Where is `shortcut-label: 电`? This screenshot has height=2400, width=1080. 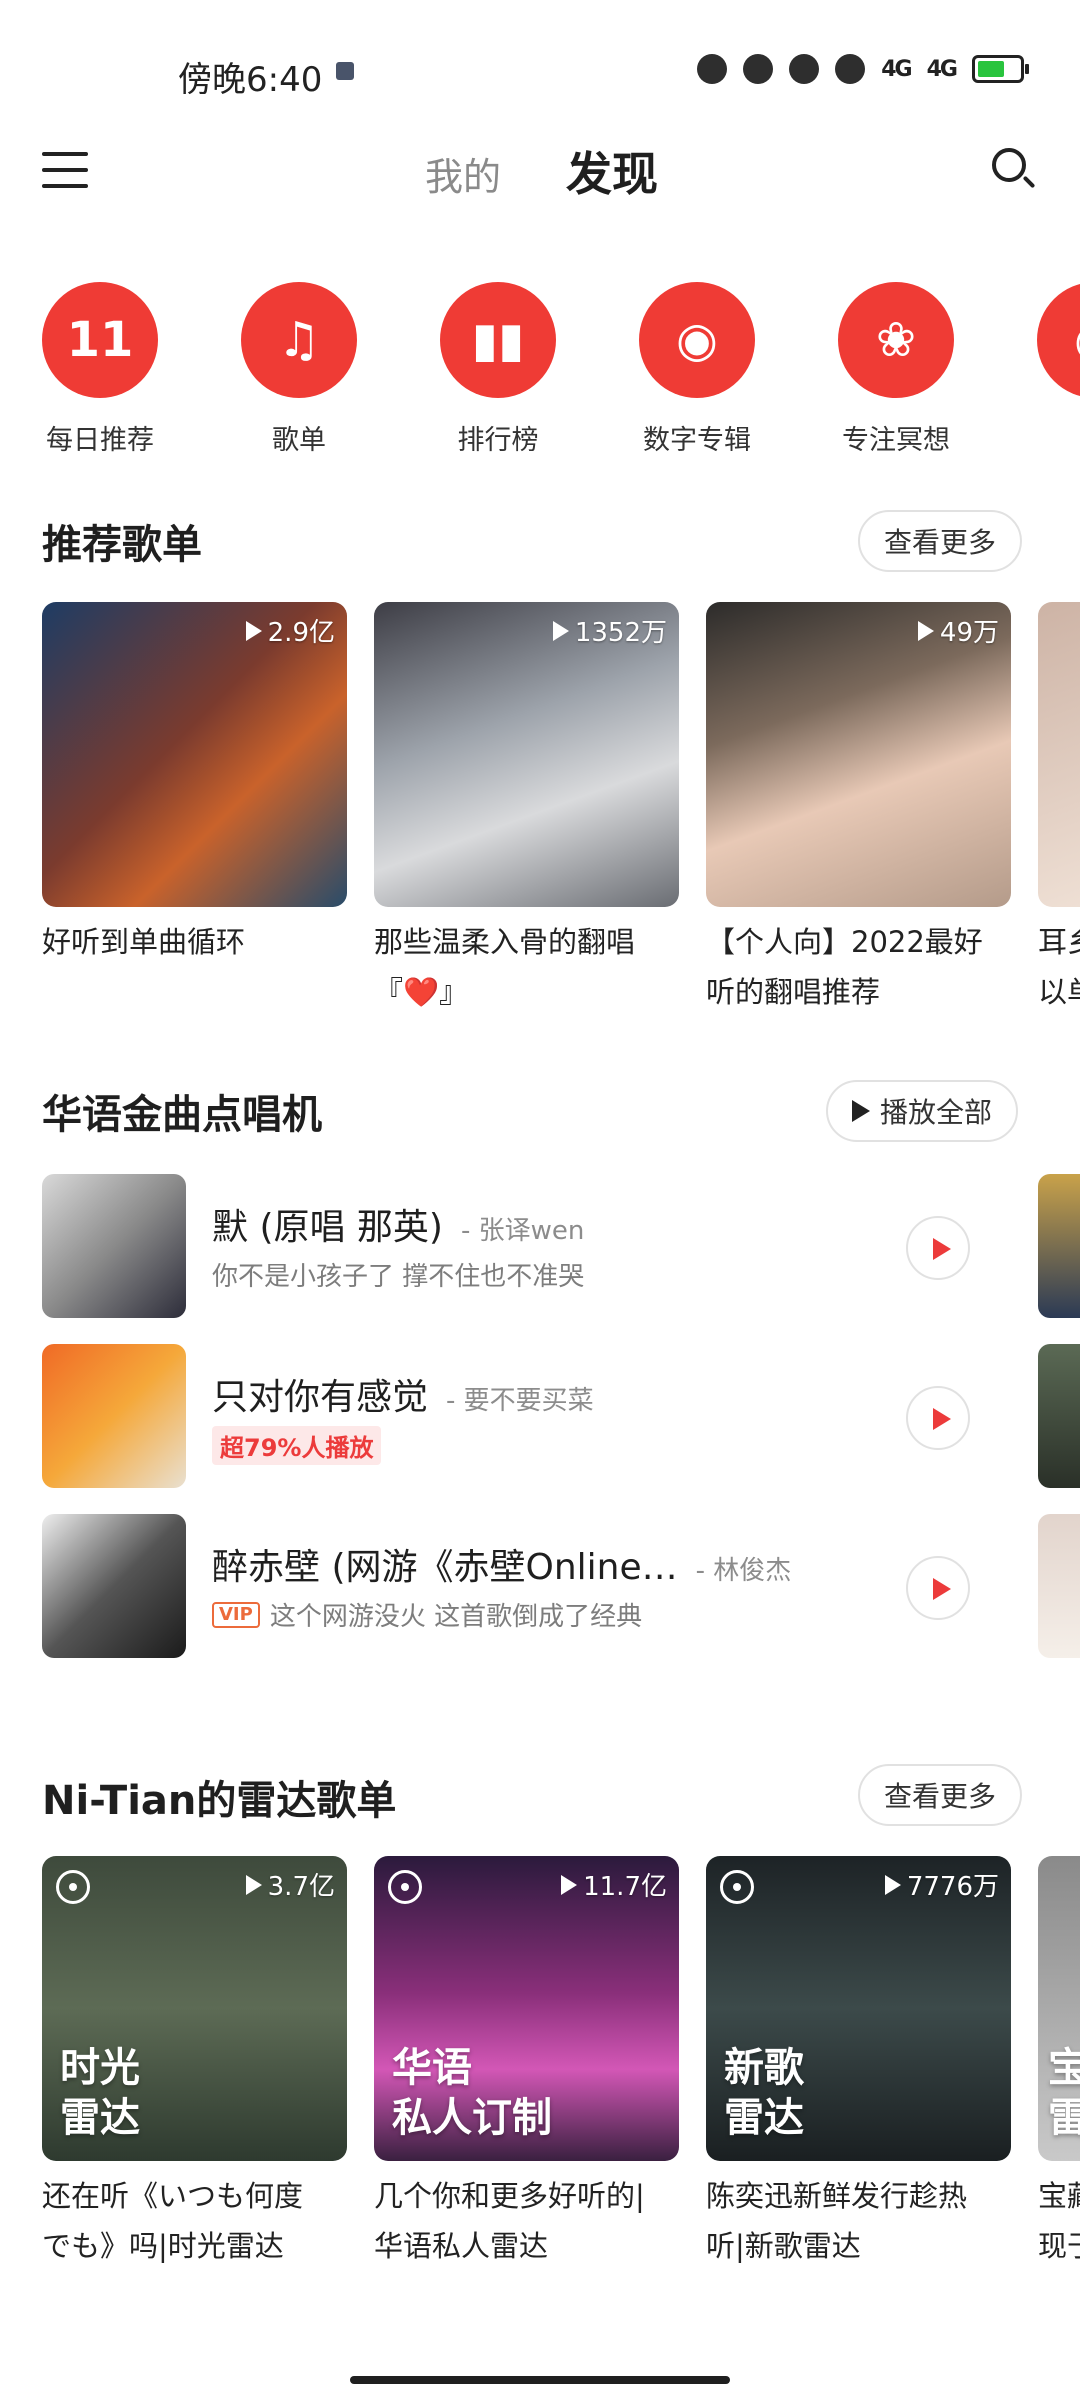 shortcut-label: 电 is located at coordinates (1037, 435).